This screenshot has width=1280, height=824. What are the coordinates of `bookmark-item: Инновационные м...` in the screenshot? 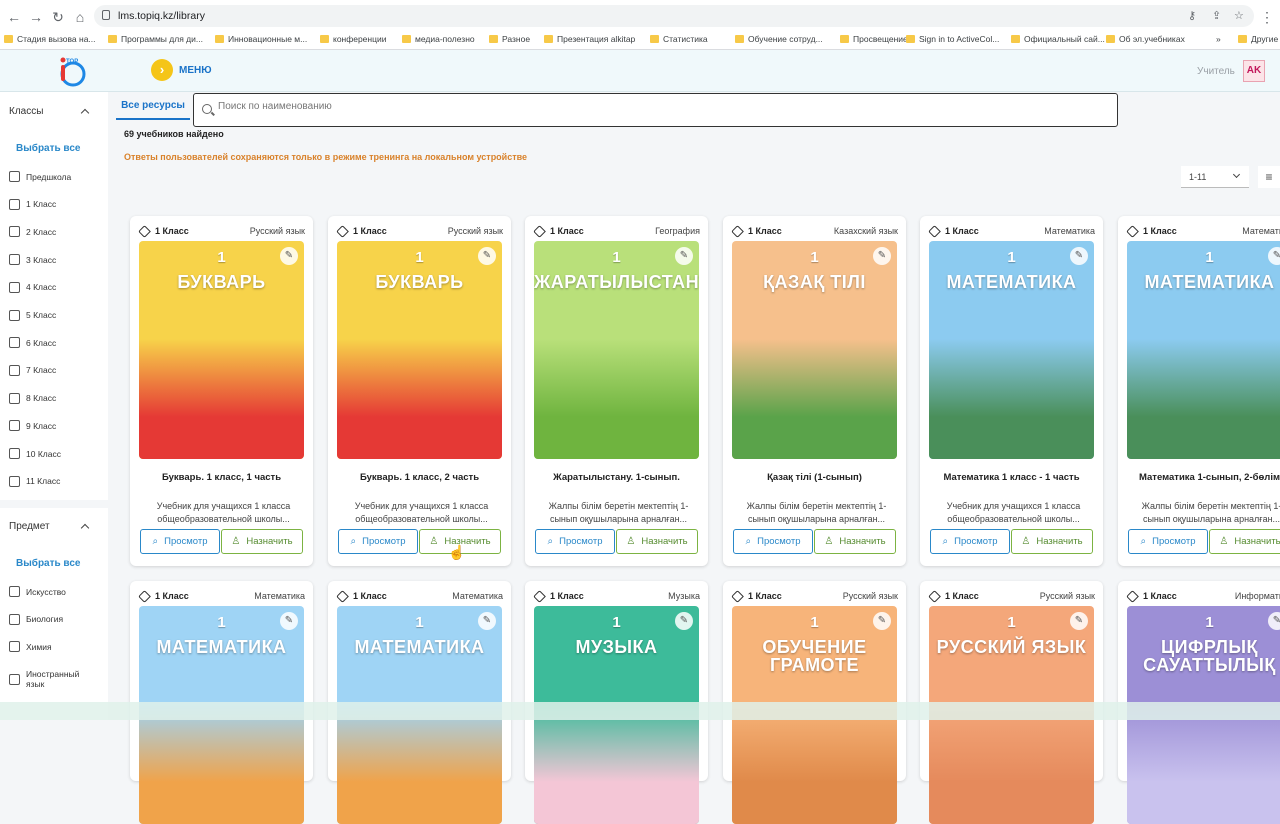 It's located at (261, 39).